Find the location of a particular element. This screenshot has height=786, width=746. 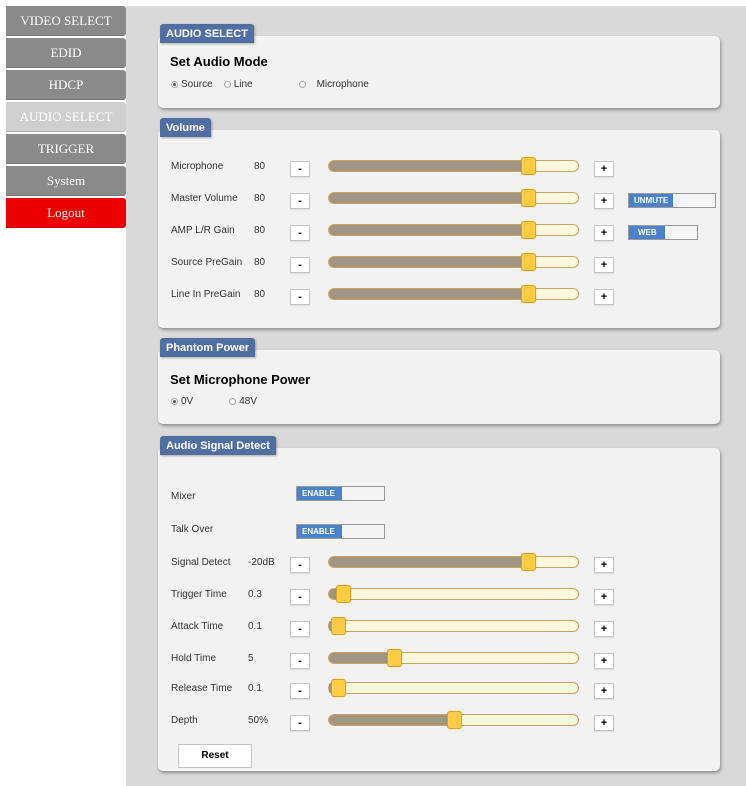

talk-over-toggle: ENABLE is located at coordinates (340, 531).